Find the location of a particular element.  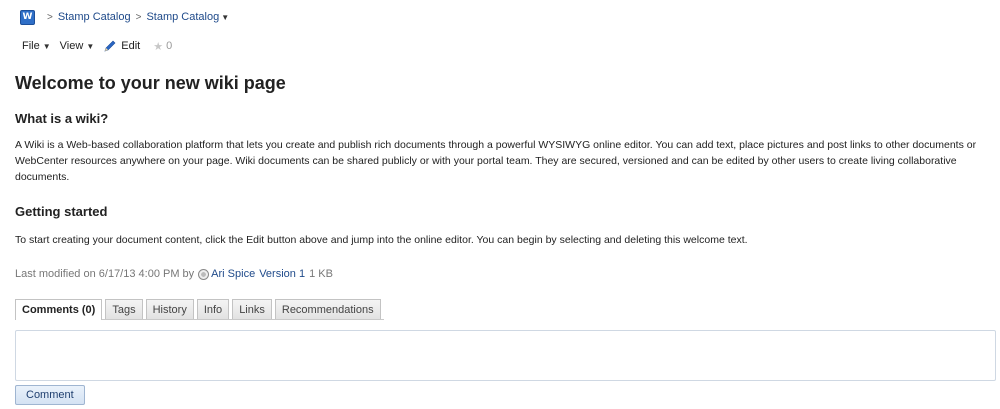

version-link: Version 1 is located at coordinates (282, 274).